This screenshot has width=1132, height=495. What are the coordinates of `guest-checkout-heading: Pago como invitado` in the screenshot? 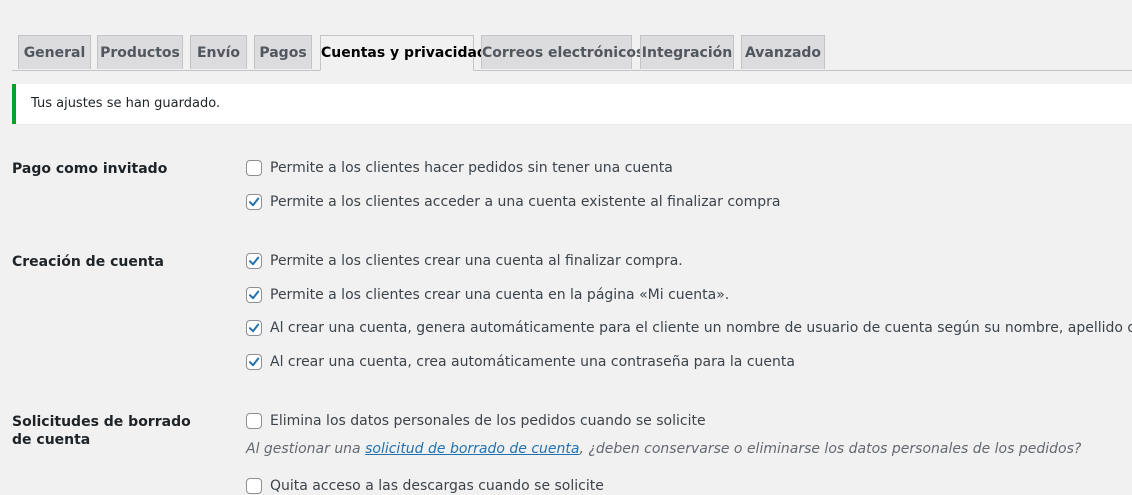 It's located at (90, 169).